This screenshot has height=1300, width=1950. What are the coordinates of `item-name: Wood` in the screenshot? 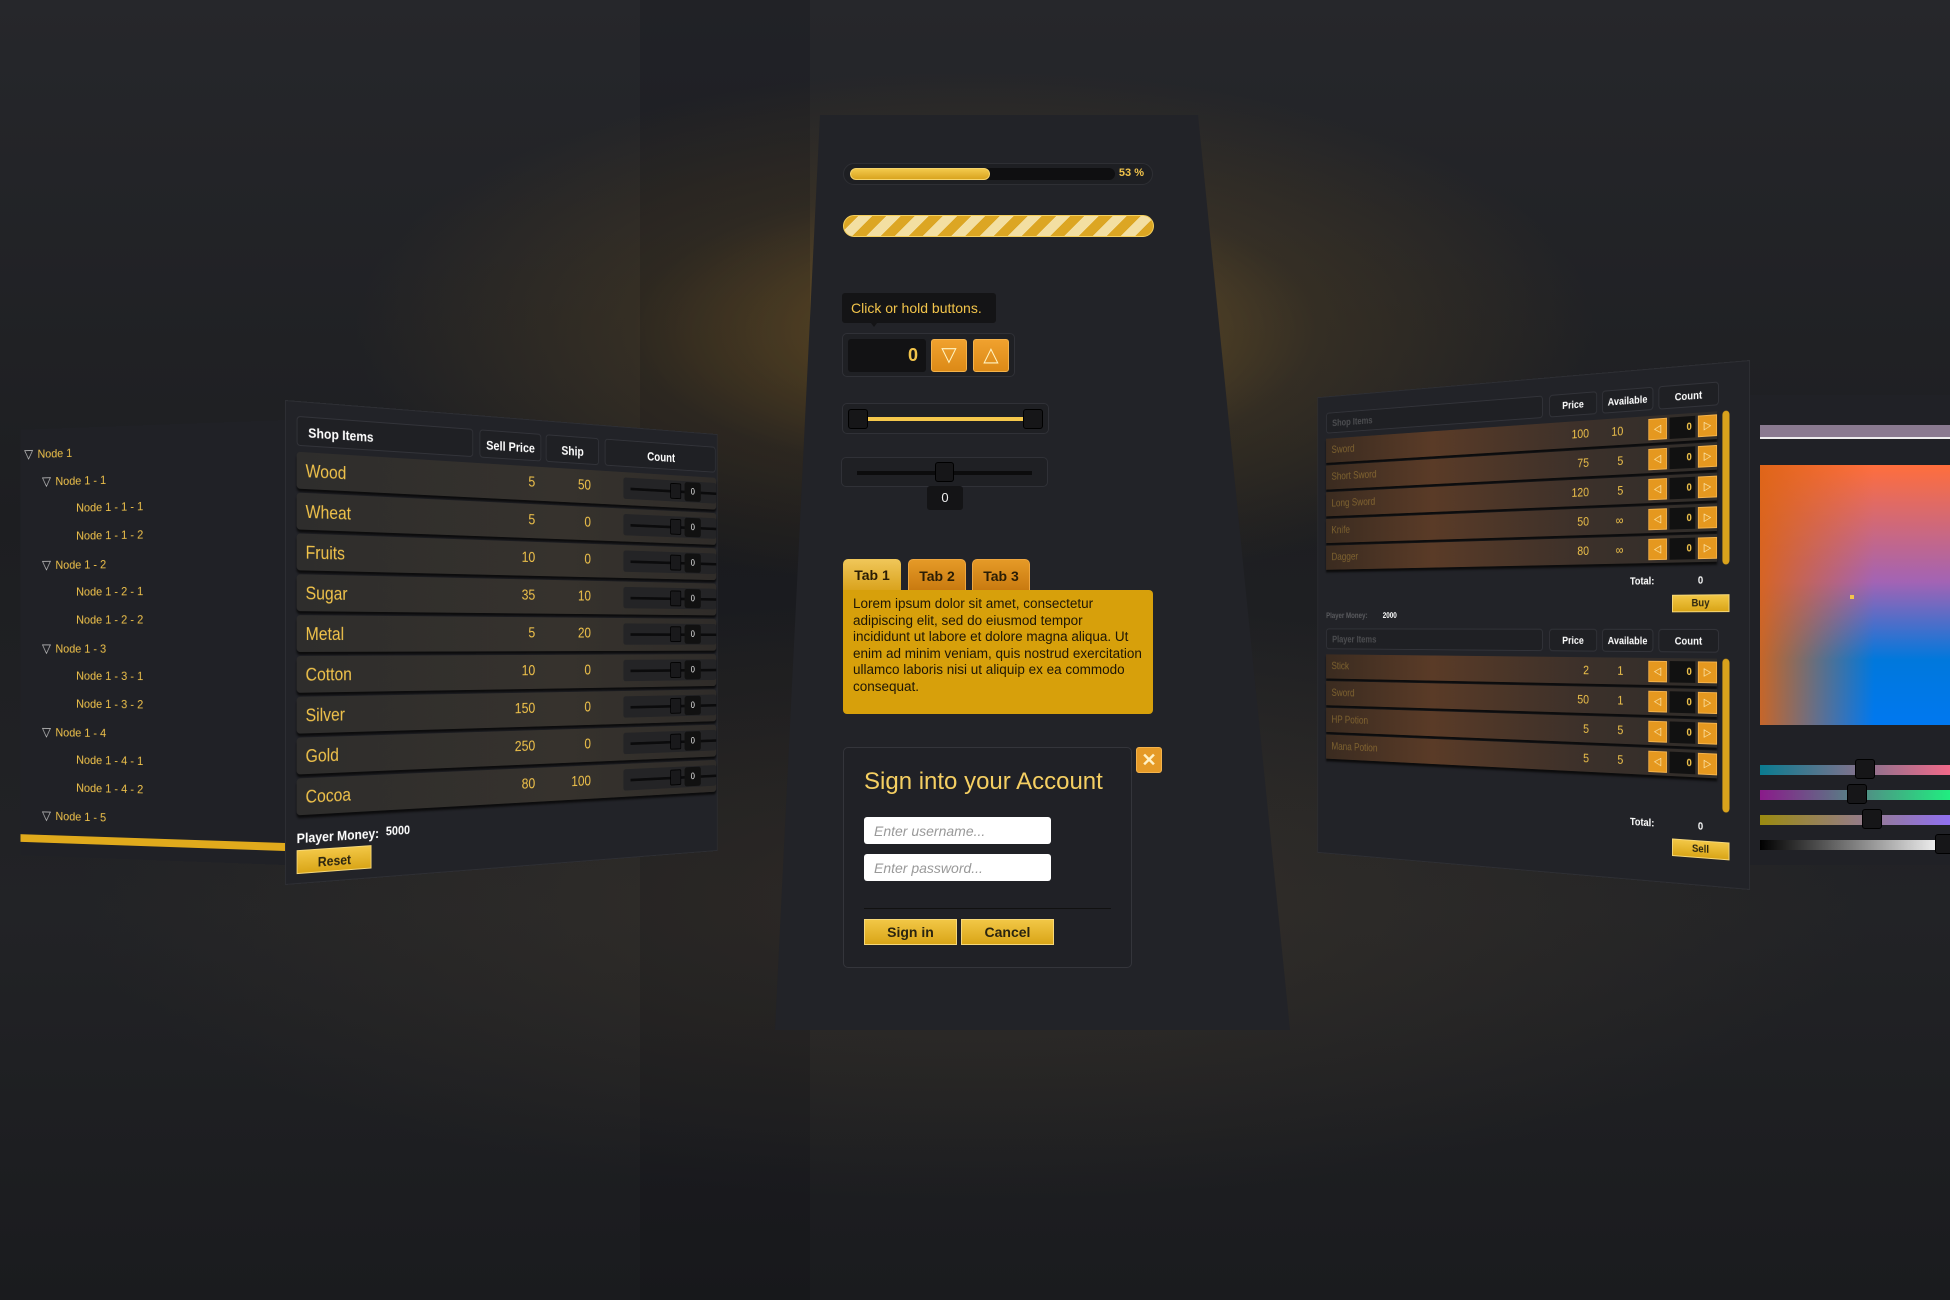 It's located at (326, 472).